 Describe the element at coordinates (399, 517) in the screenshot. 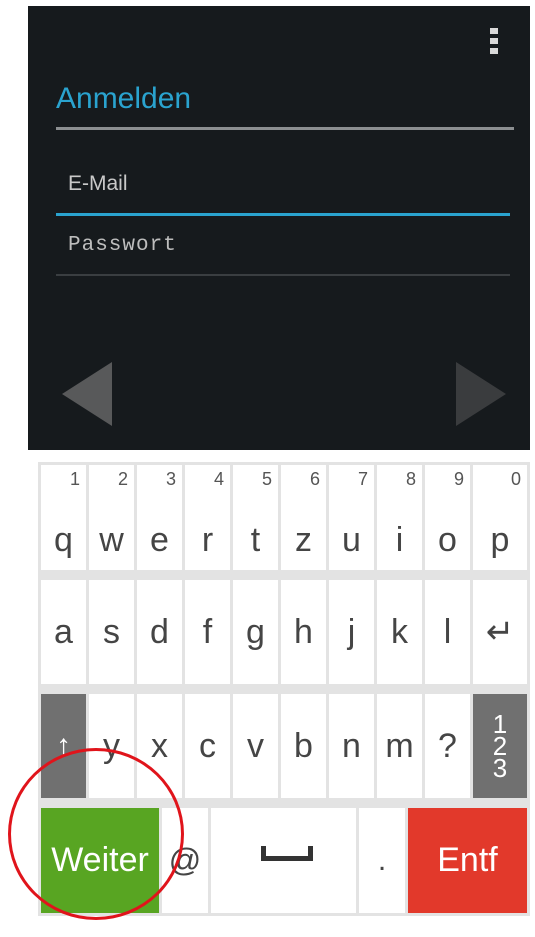

I see `key-i: 8i` at that location.